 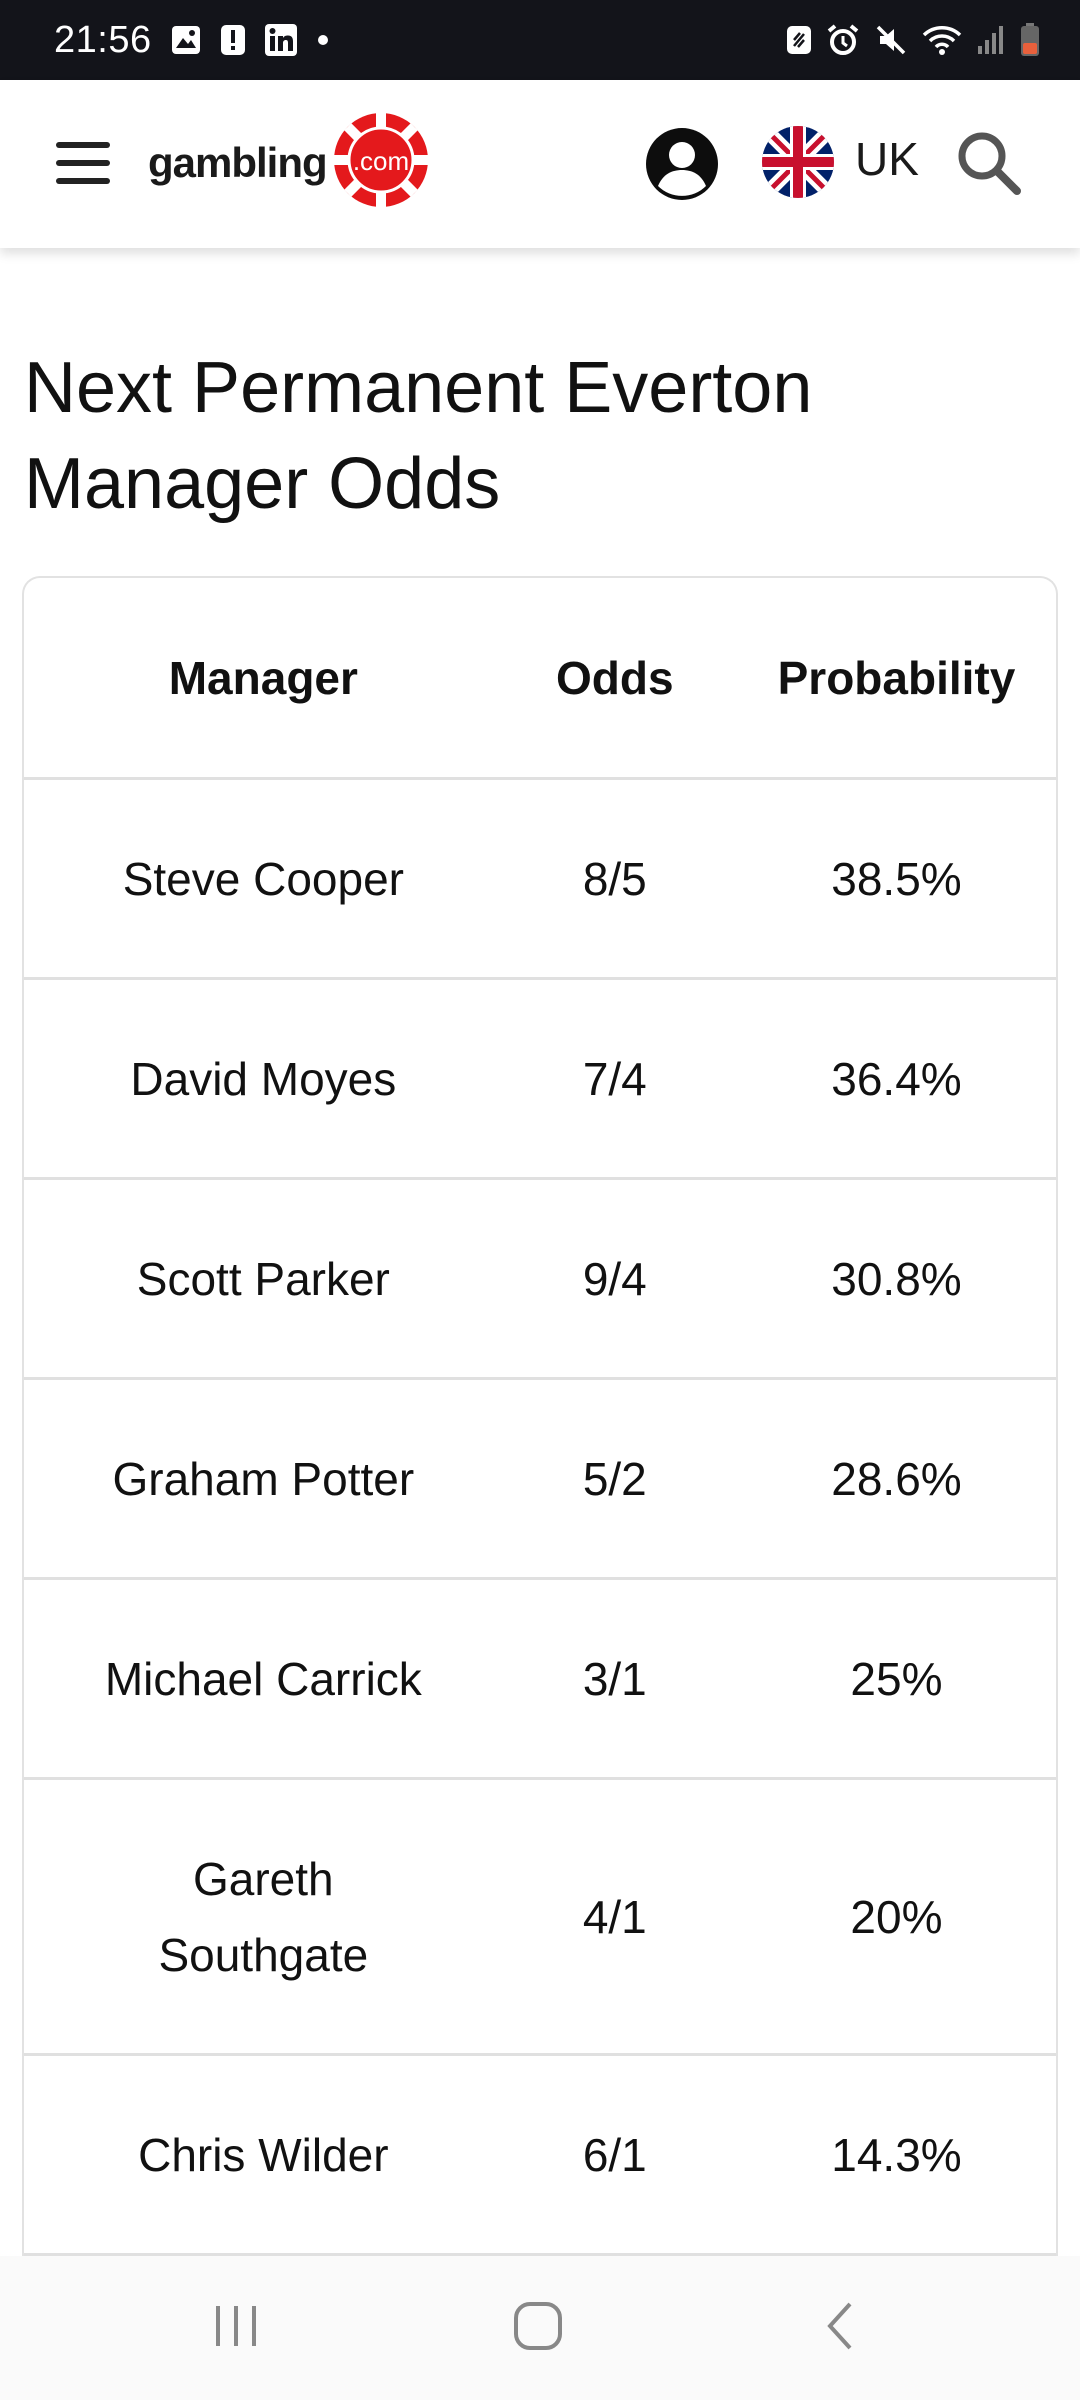 I want to click on page-title-line1: Next Permanent Everton, so click(x=418, y=388).